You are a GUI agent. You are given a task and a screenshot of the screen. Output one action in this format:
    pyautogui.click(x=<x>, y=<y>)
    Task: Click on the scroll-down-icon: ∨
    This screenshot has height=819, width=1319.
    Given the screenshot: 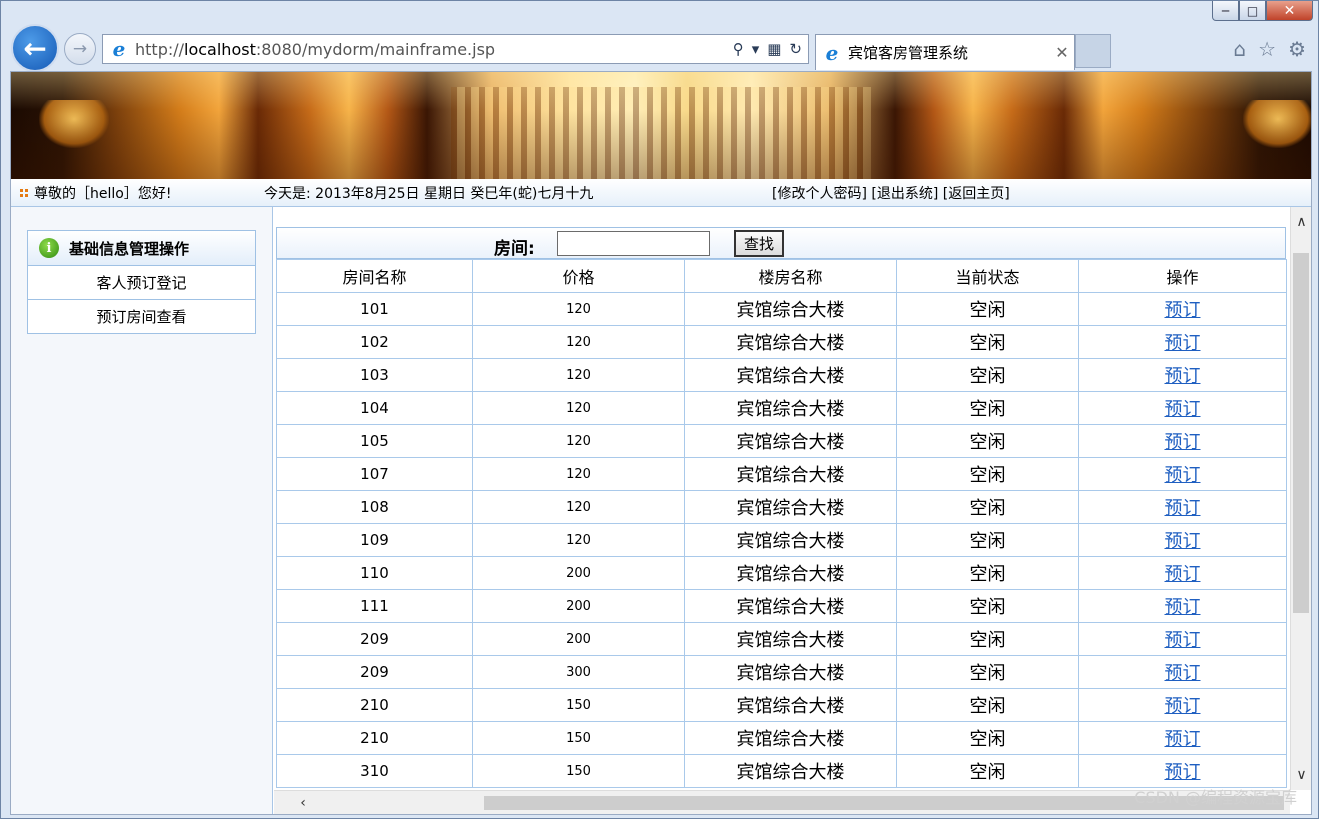 What is the action you would take?
    pyautogui.click(x=1301, y=775)
    